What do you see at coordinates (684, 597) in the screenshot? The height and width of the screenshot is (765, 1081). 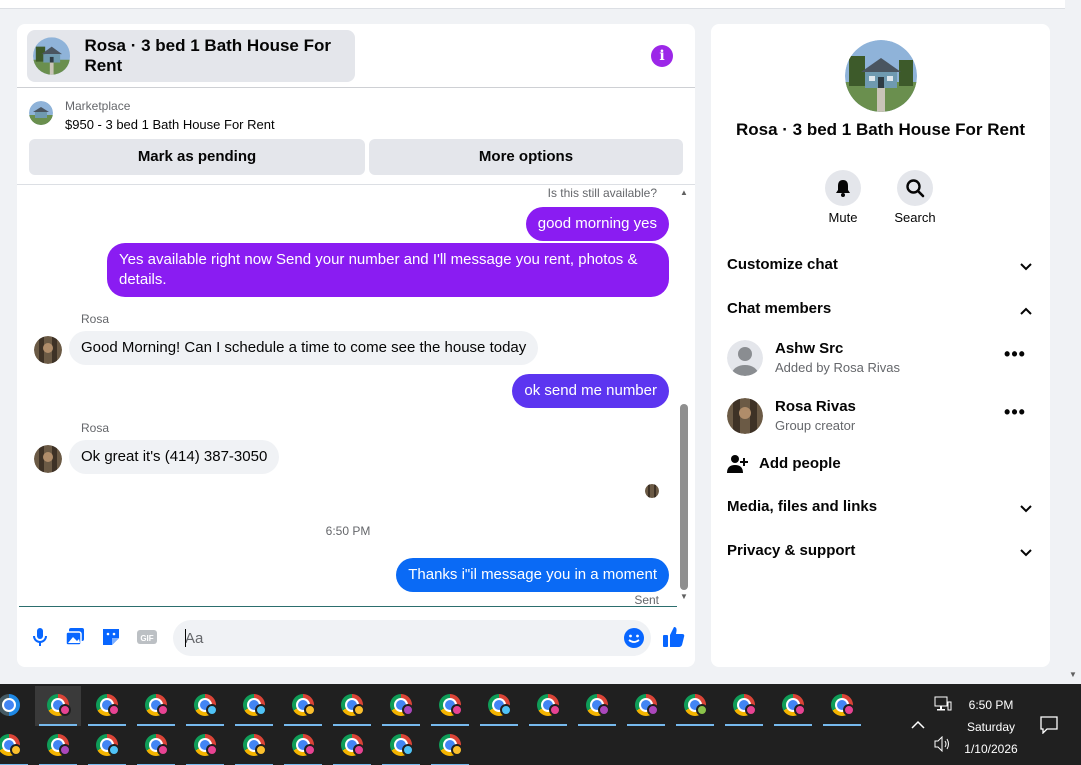 I see `scroll-down-arrow: ▼` at bounding box center [684, 597].